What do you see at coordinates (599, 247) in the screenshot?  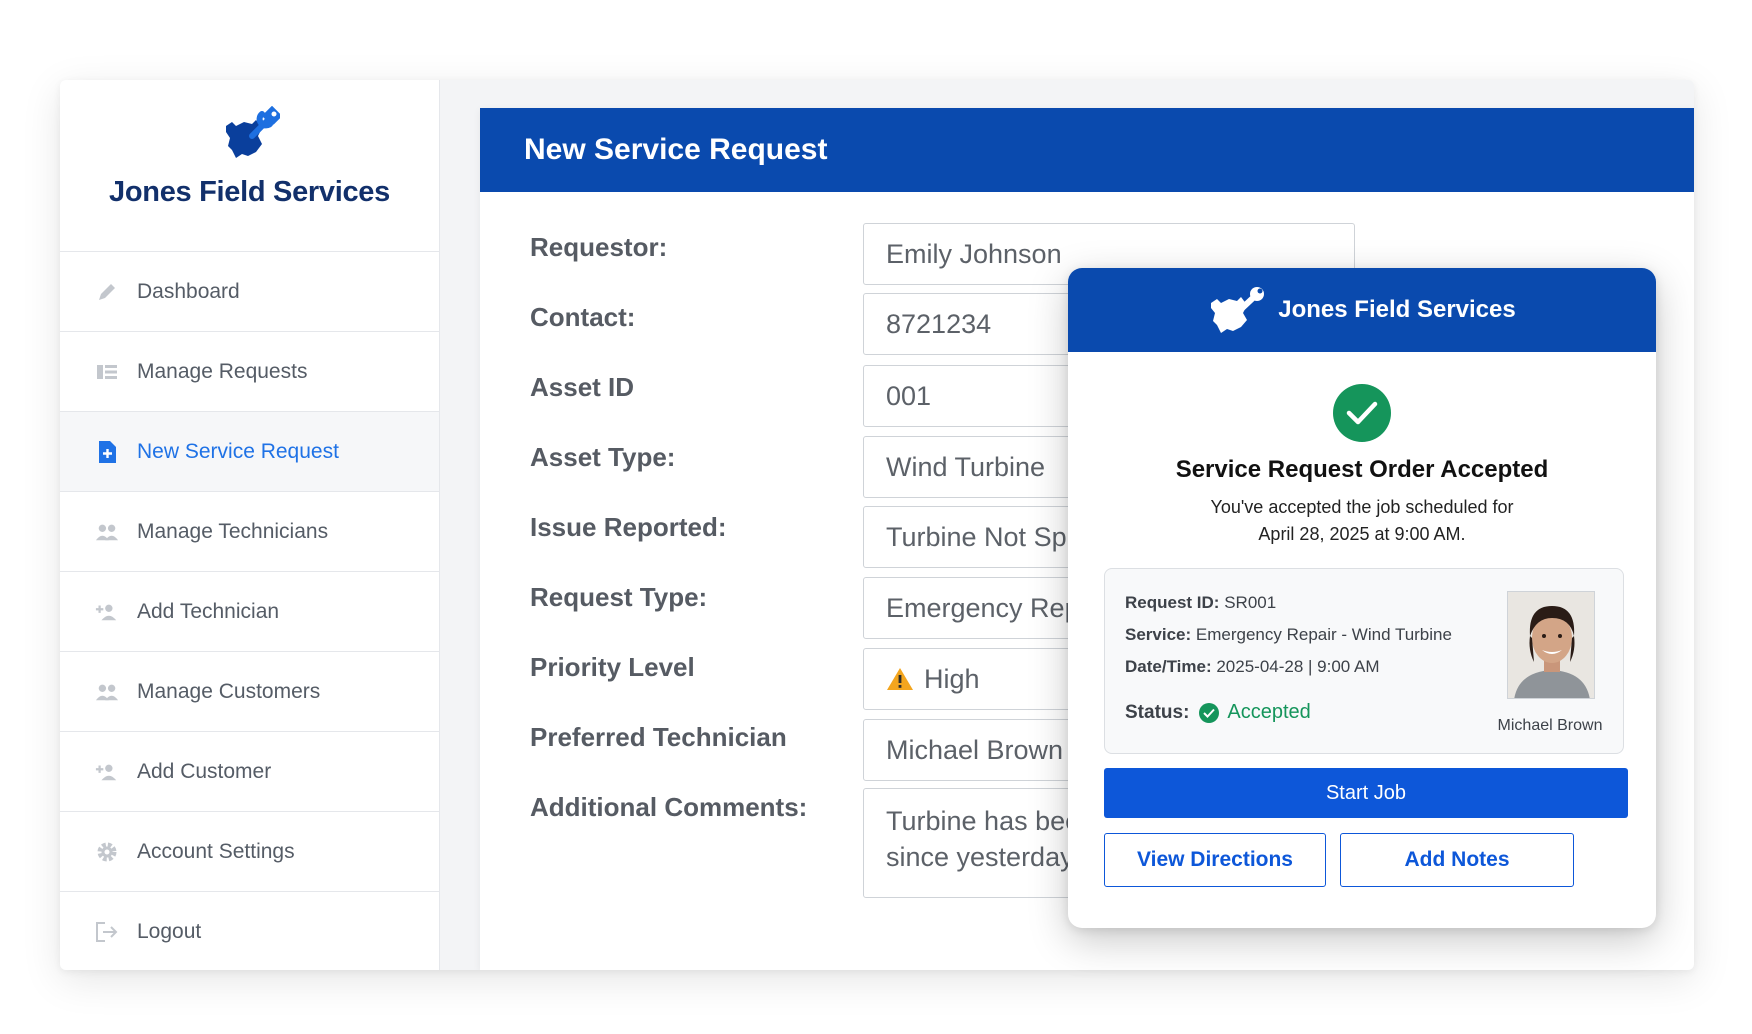 I see `requestor-label: Requestor:` at bounding box center [599, 247].